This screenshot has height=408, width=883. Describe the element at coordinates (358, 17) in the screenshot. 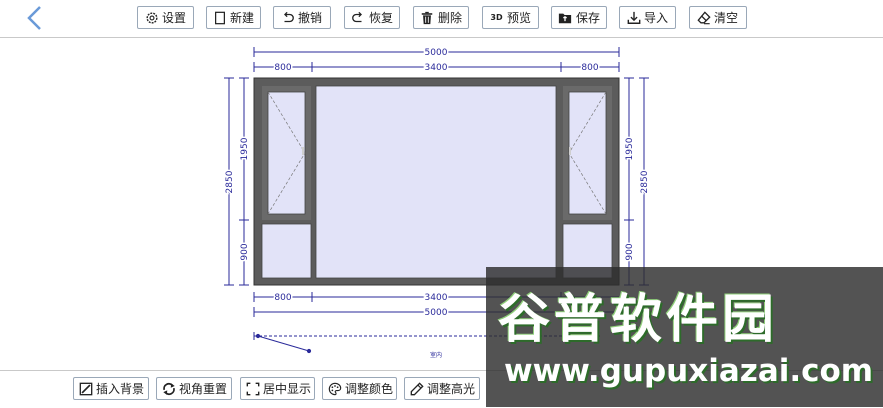

I see `redo-icon` at that location.